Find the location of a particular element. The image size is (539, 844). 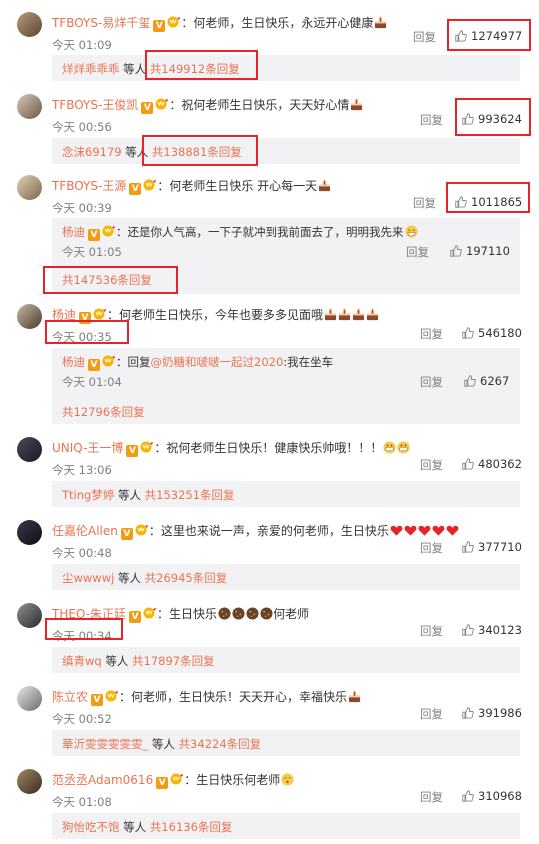

like-button: 480362 is located at coordinates (492, 464).